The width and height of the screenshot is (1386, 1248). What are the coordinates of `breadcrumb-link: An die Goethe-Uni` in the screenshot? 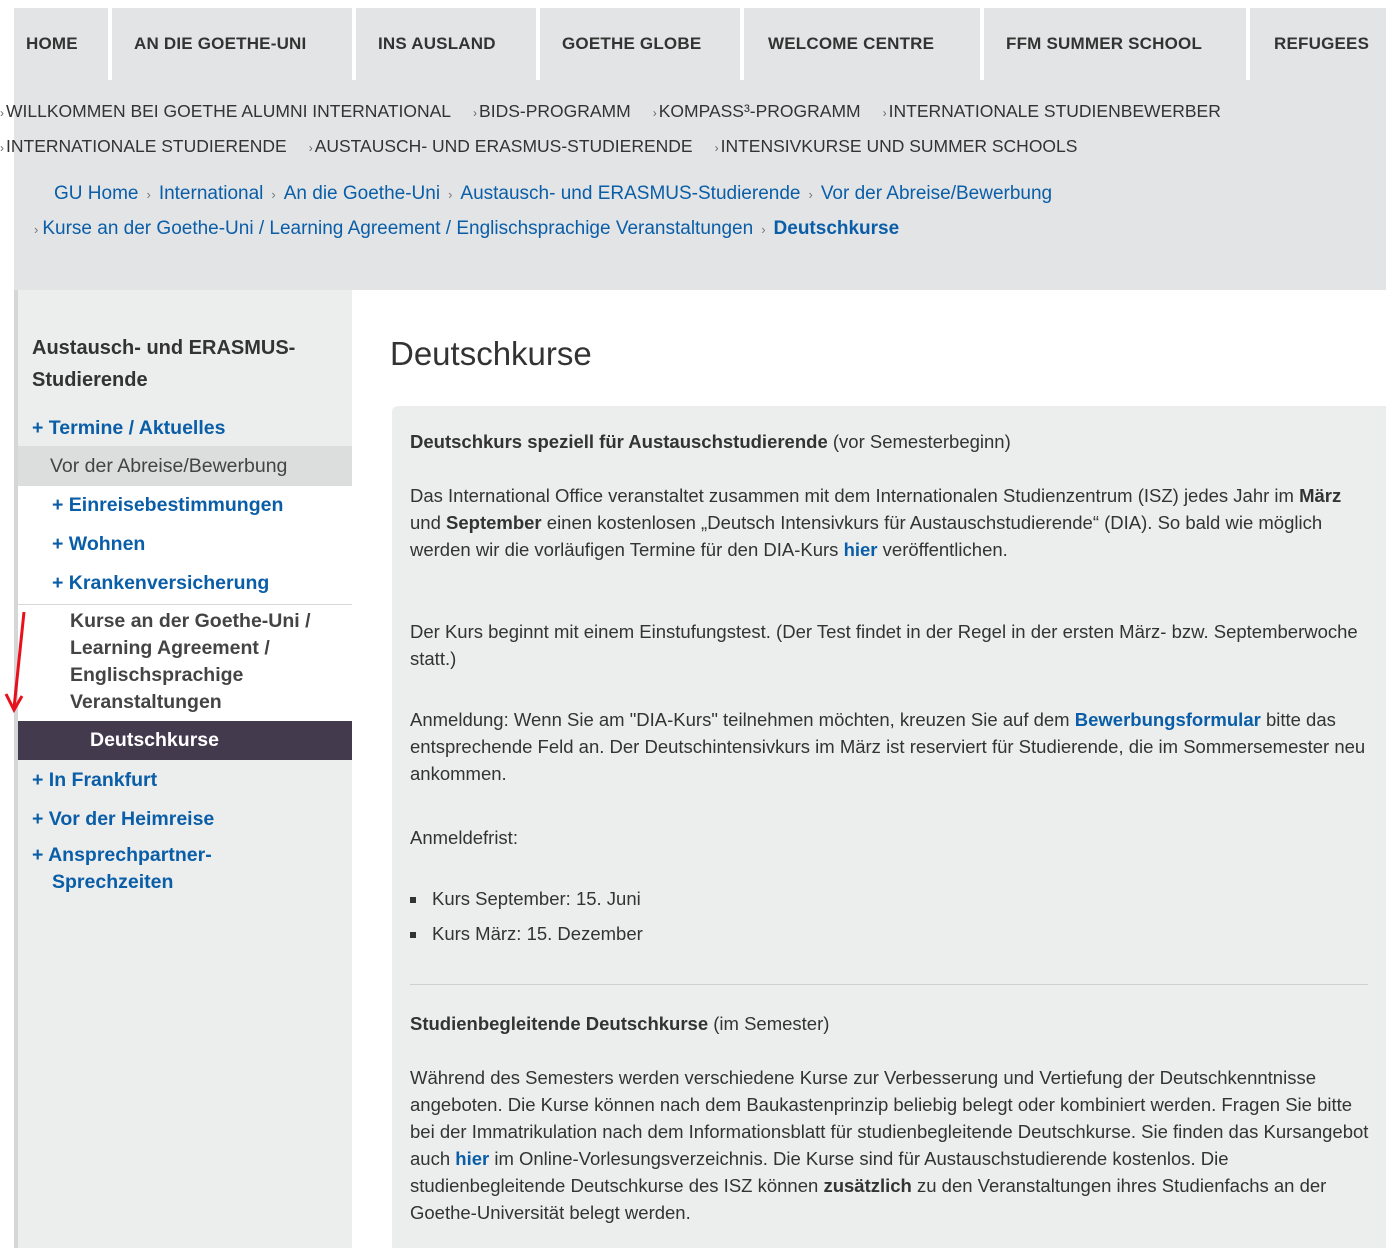 It's located at (362, 193).